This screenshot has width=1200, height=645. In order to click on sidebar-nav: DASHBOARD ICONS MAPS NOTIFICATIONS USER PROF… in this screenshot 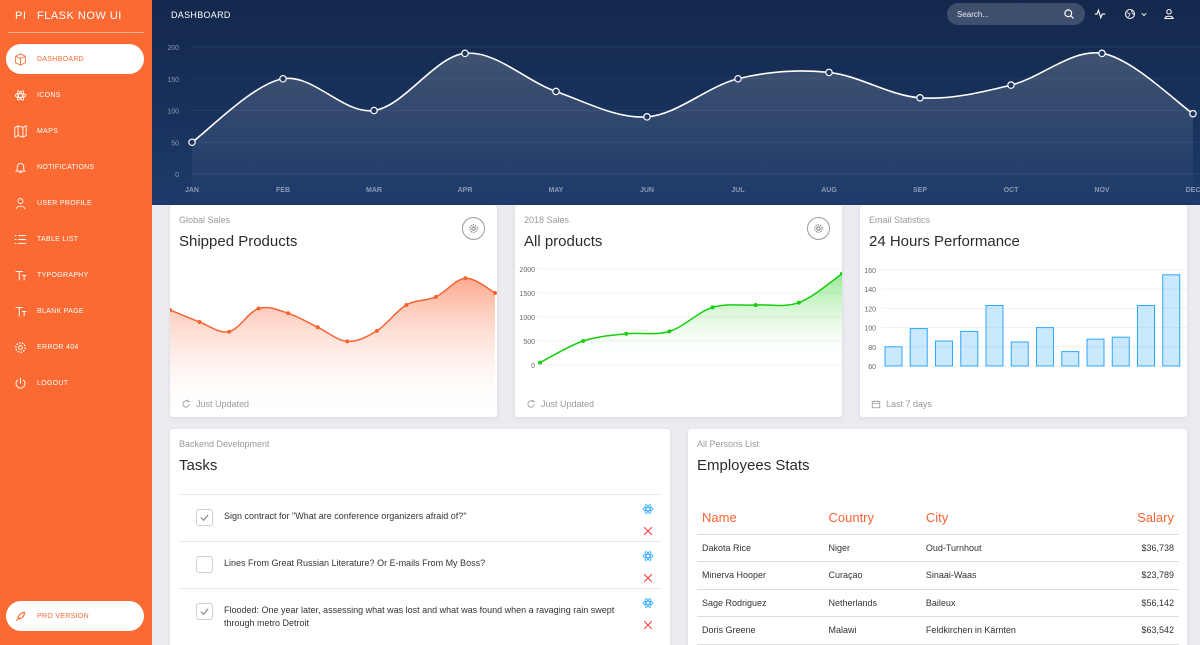, I will do `click(76, 224)`.